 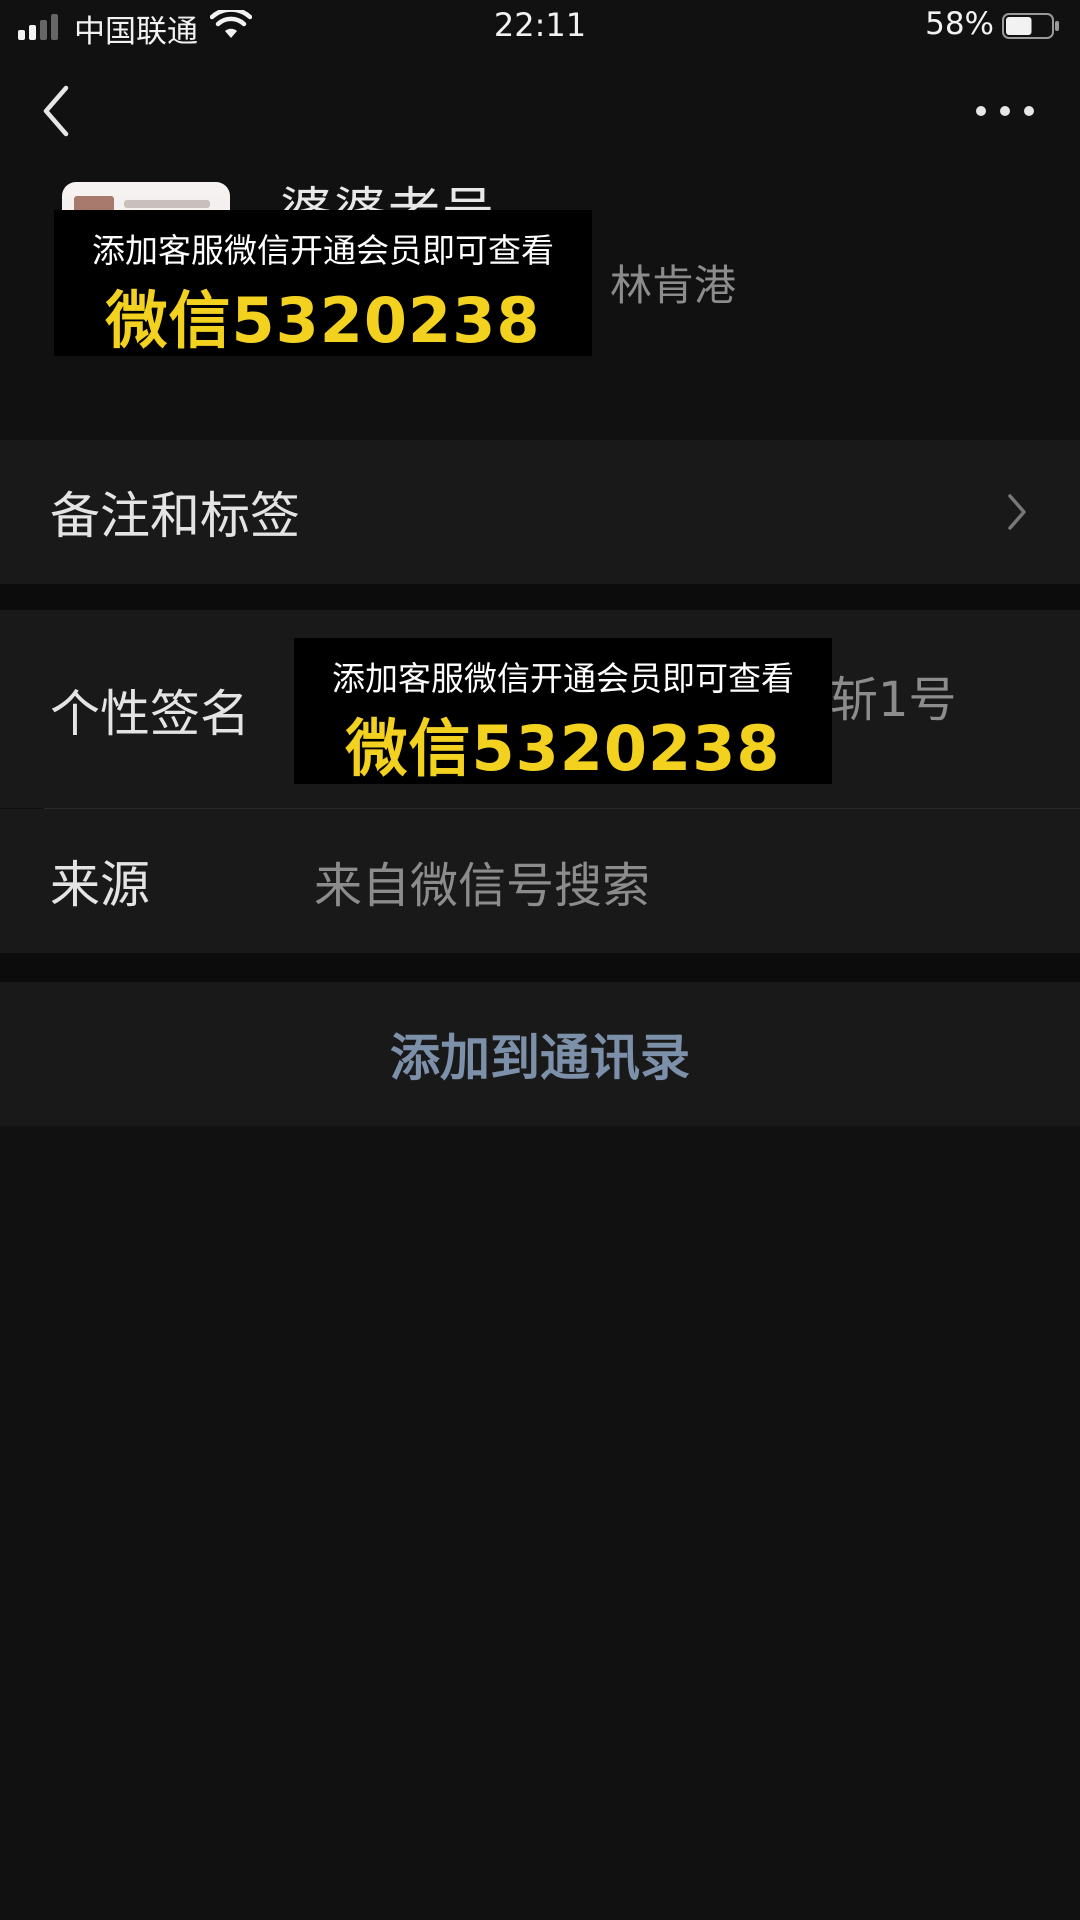 I want to click on more-options-icon, so click(x=1005, y=111).